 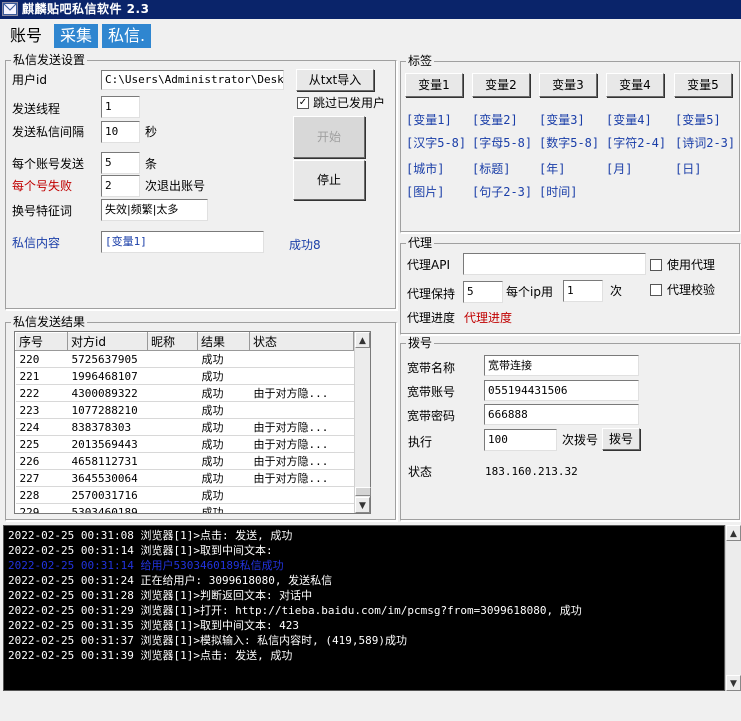 What do you see at coordinates (554, 264) in the screenshot?
I see `proxy-api-input` at bounding box center [554, 264].